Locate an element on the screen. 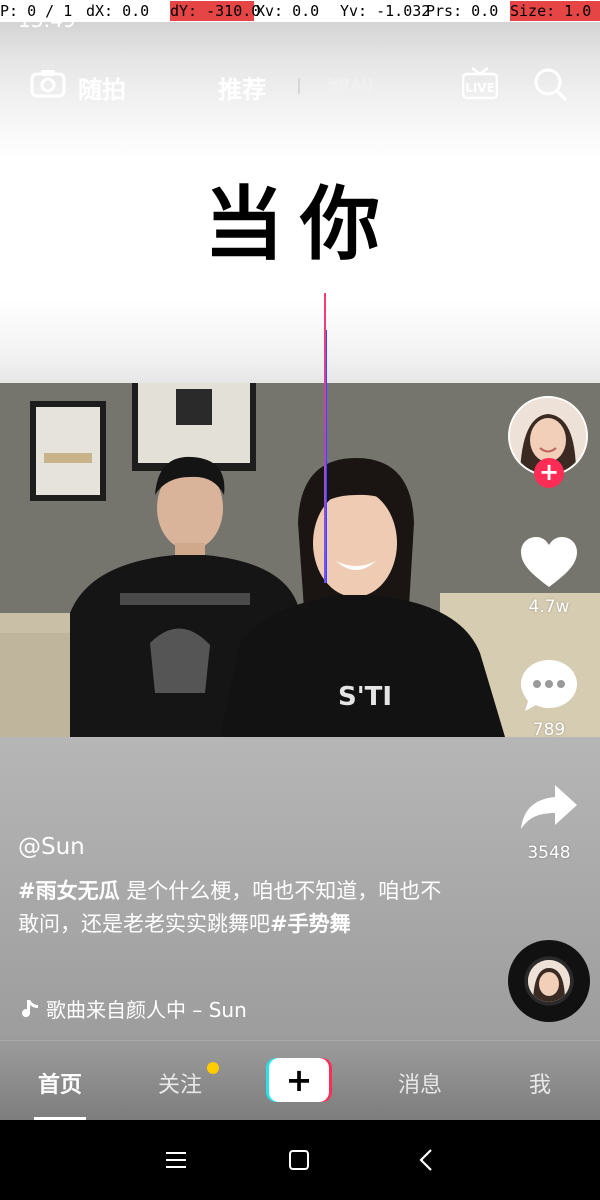 This screenshot has width=600, height=1200. debug-touch-trace-blue is located at coordinates (326, 456).